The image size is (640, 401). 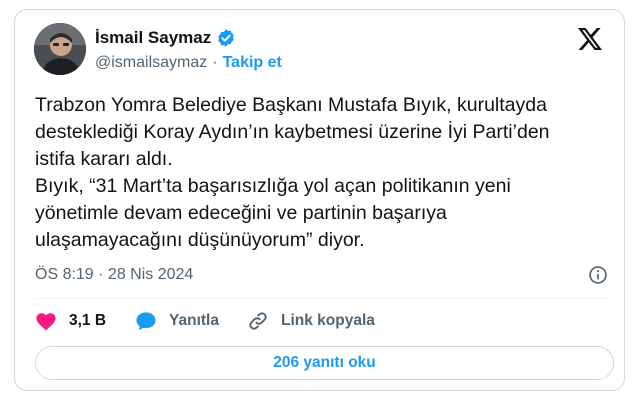 I want to click on copy-link-button: Link kopyala, so click(x=311, y=321).